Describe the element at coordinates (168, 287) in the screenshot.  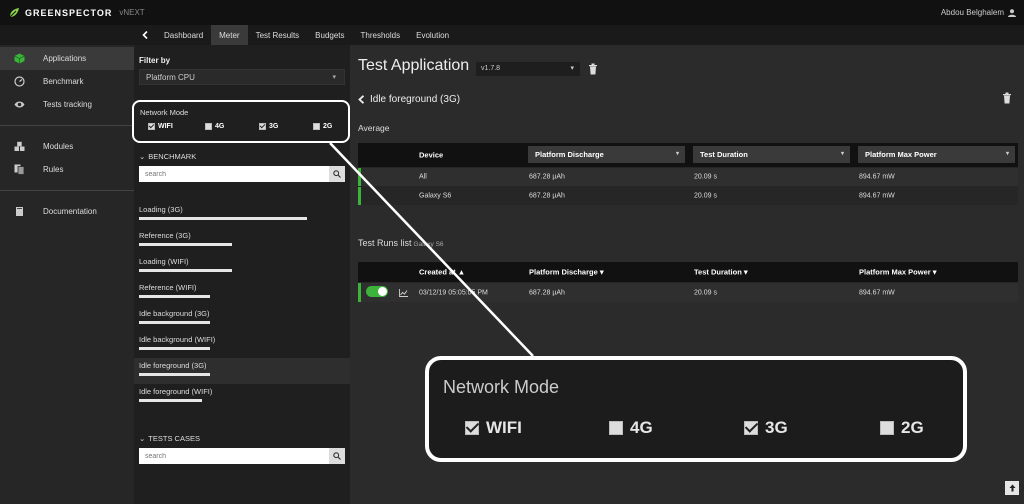
I see `benchmark-item-label: Reference (WIFI)` at that location.